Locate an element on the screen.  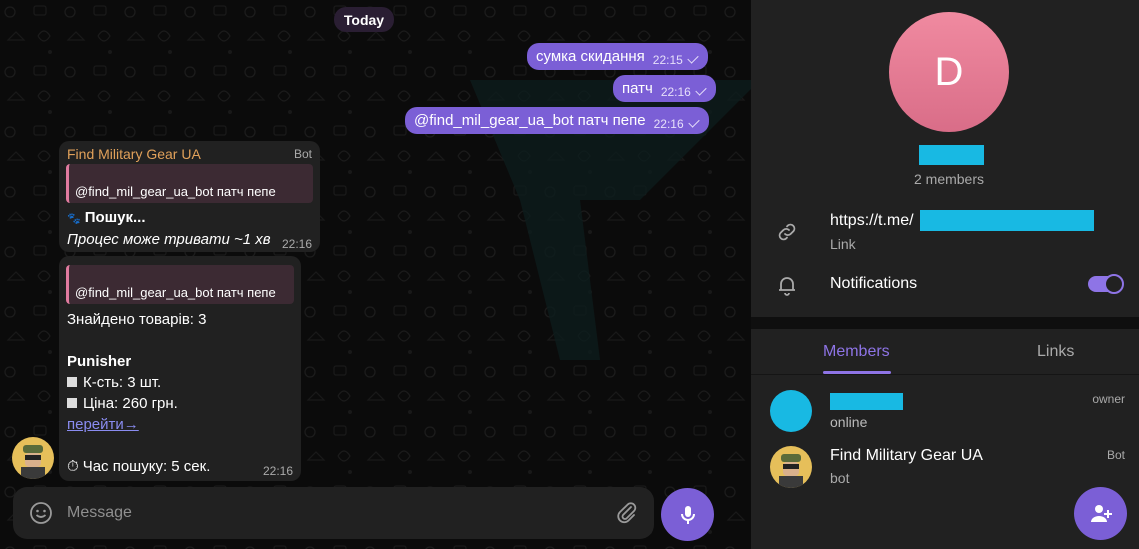
tab-links: Links is located at coordinates (1055, 352).